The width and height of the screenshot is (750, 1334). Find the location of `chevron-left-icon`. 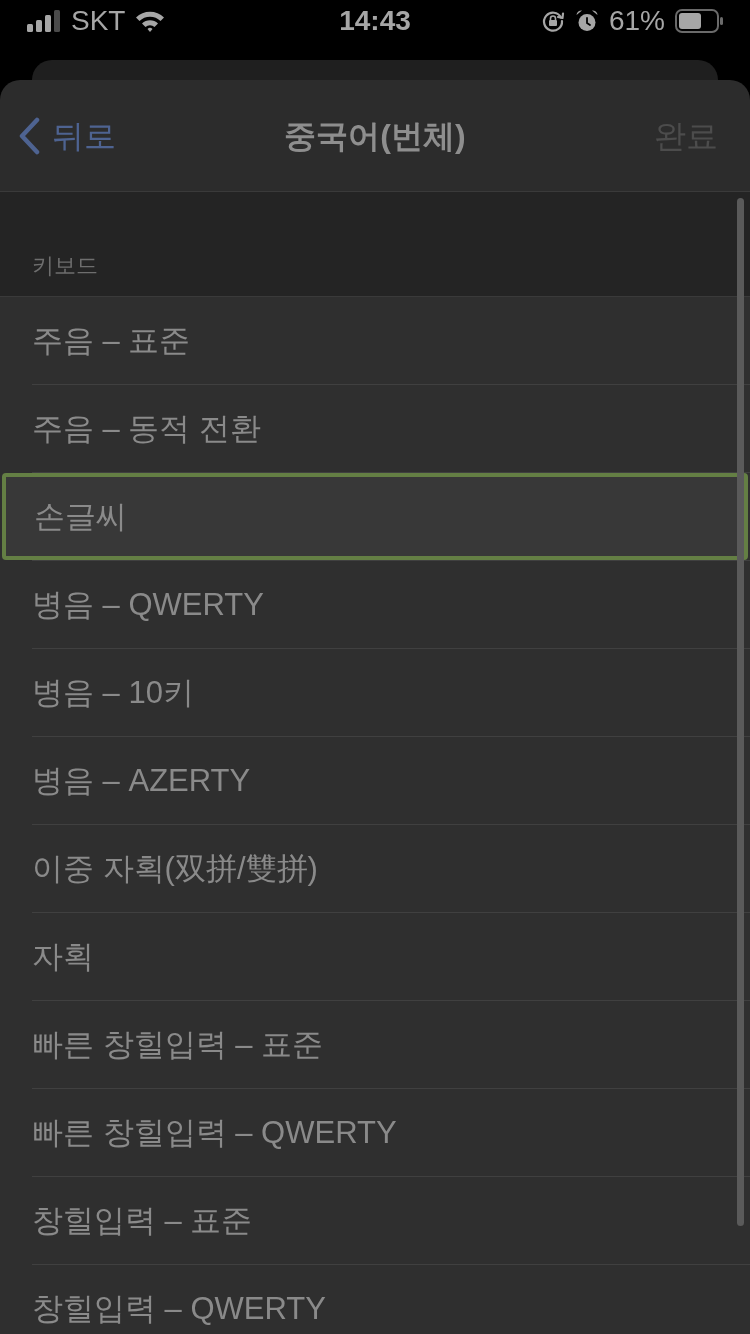

chevron-left-icon is located at coordinates (29, 135).